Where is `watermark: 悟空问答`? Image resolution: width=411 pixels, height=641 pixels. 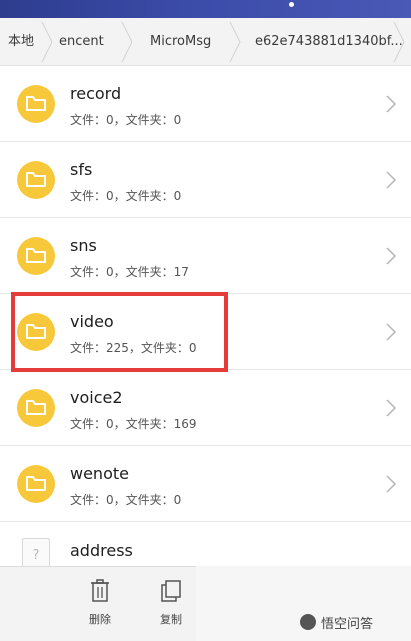 watermark: 悟空问答 is located at coordinates (336, 622).